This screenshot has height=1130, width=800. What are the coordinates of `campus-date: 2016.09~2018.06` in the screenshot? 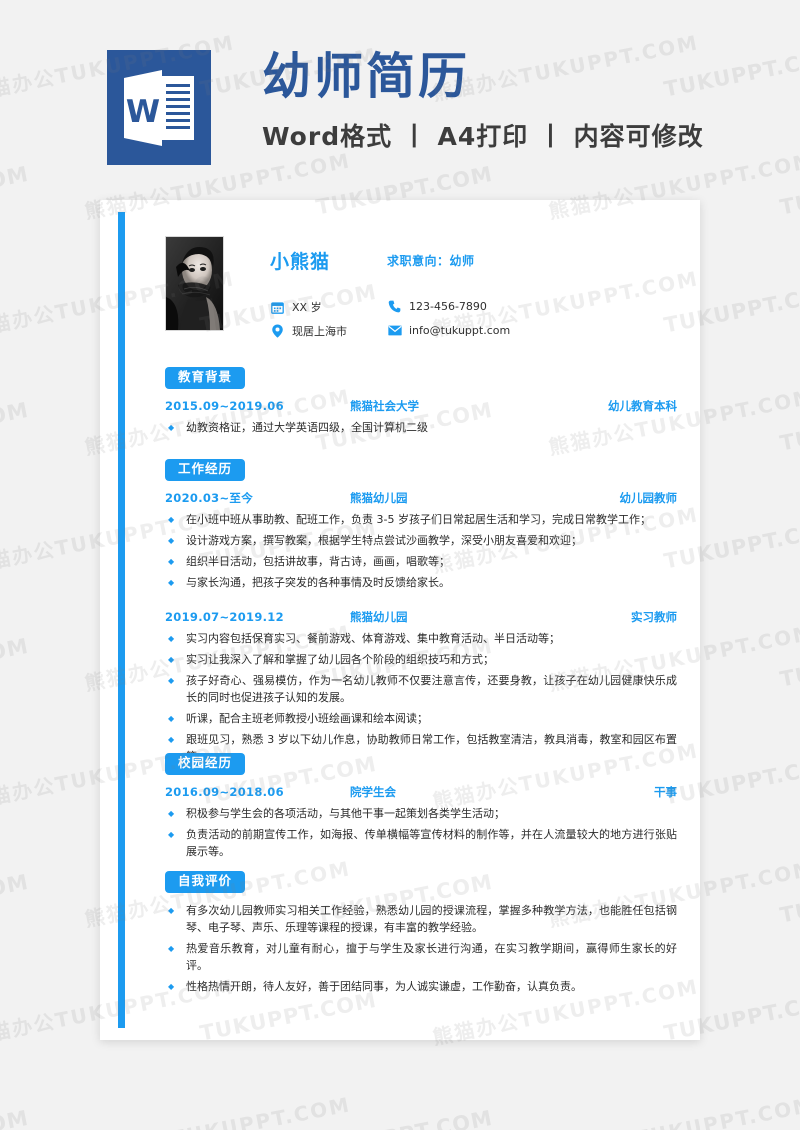 It's located at (224, 791).